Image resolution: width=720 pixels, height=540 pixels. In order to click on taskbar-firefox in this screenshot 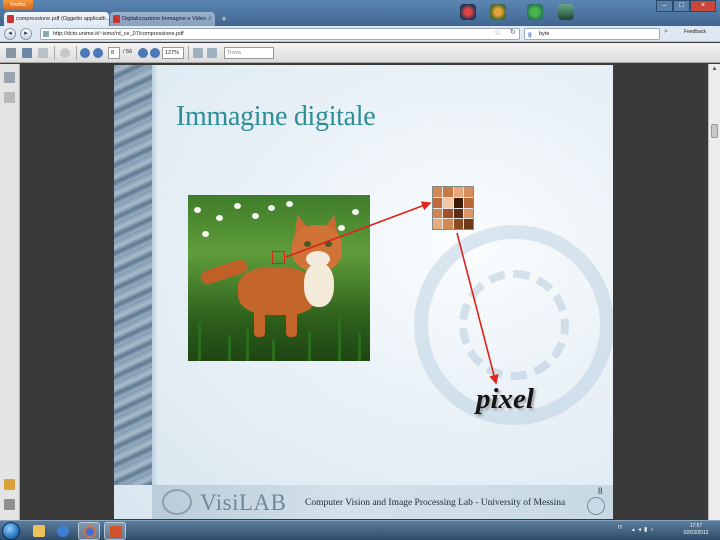, I will do `click(89, 531)`.